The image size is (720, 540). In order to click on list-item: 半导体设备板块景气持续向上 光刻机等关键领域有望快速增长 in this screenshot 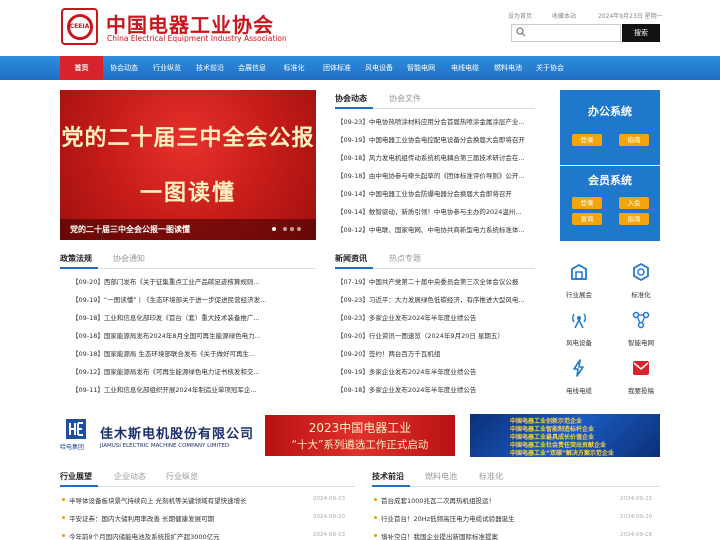, I will do `click(186, 500)`.